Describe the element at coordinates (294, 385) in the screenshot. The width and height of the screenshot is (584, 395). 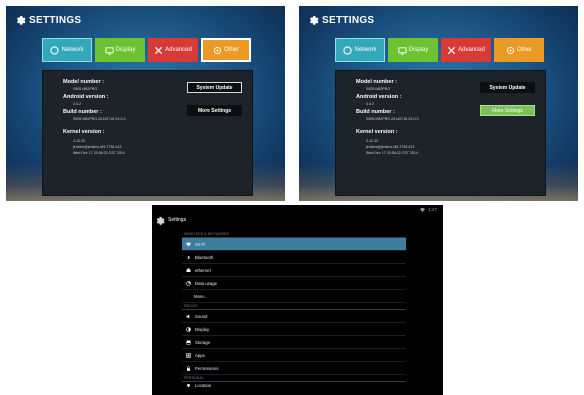
I see `list-item-location: Location` at that location.